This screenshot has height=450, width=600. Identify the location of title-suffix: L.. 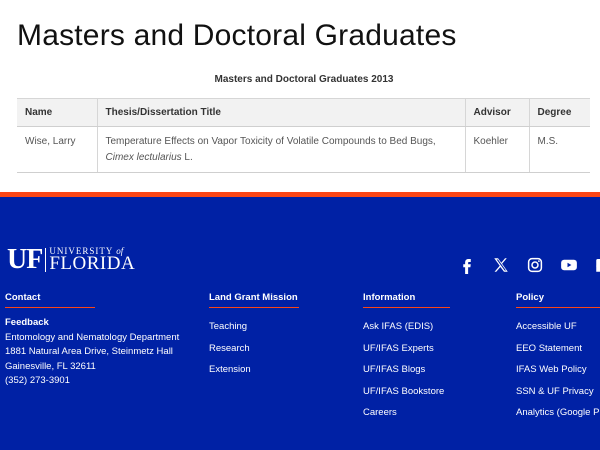
(188, 157).